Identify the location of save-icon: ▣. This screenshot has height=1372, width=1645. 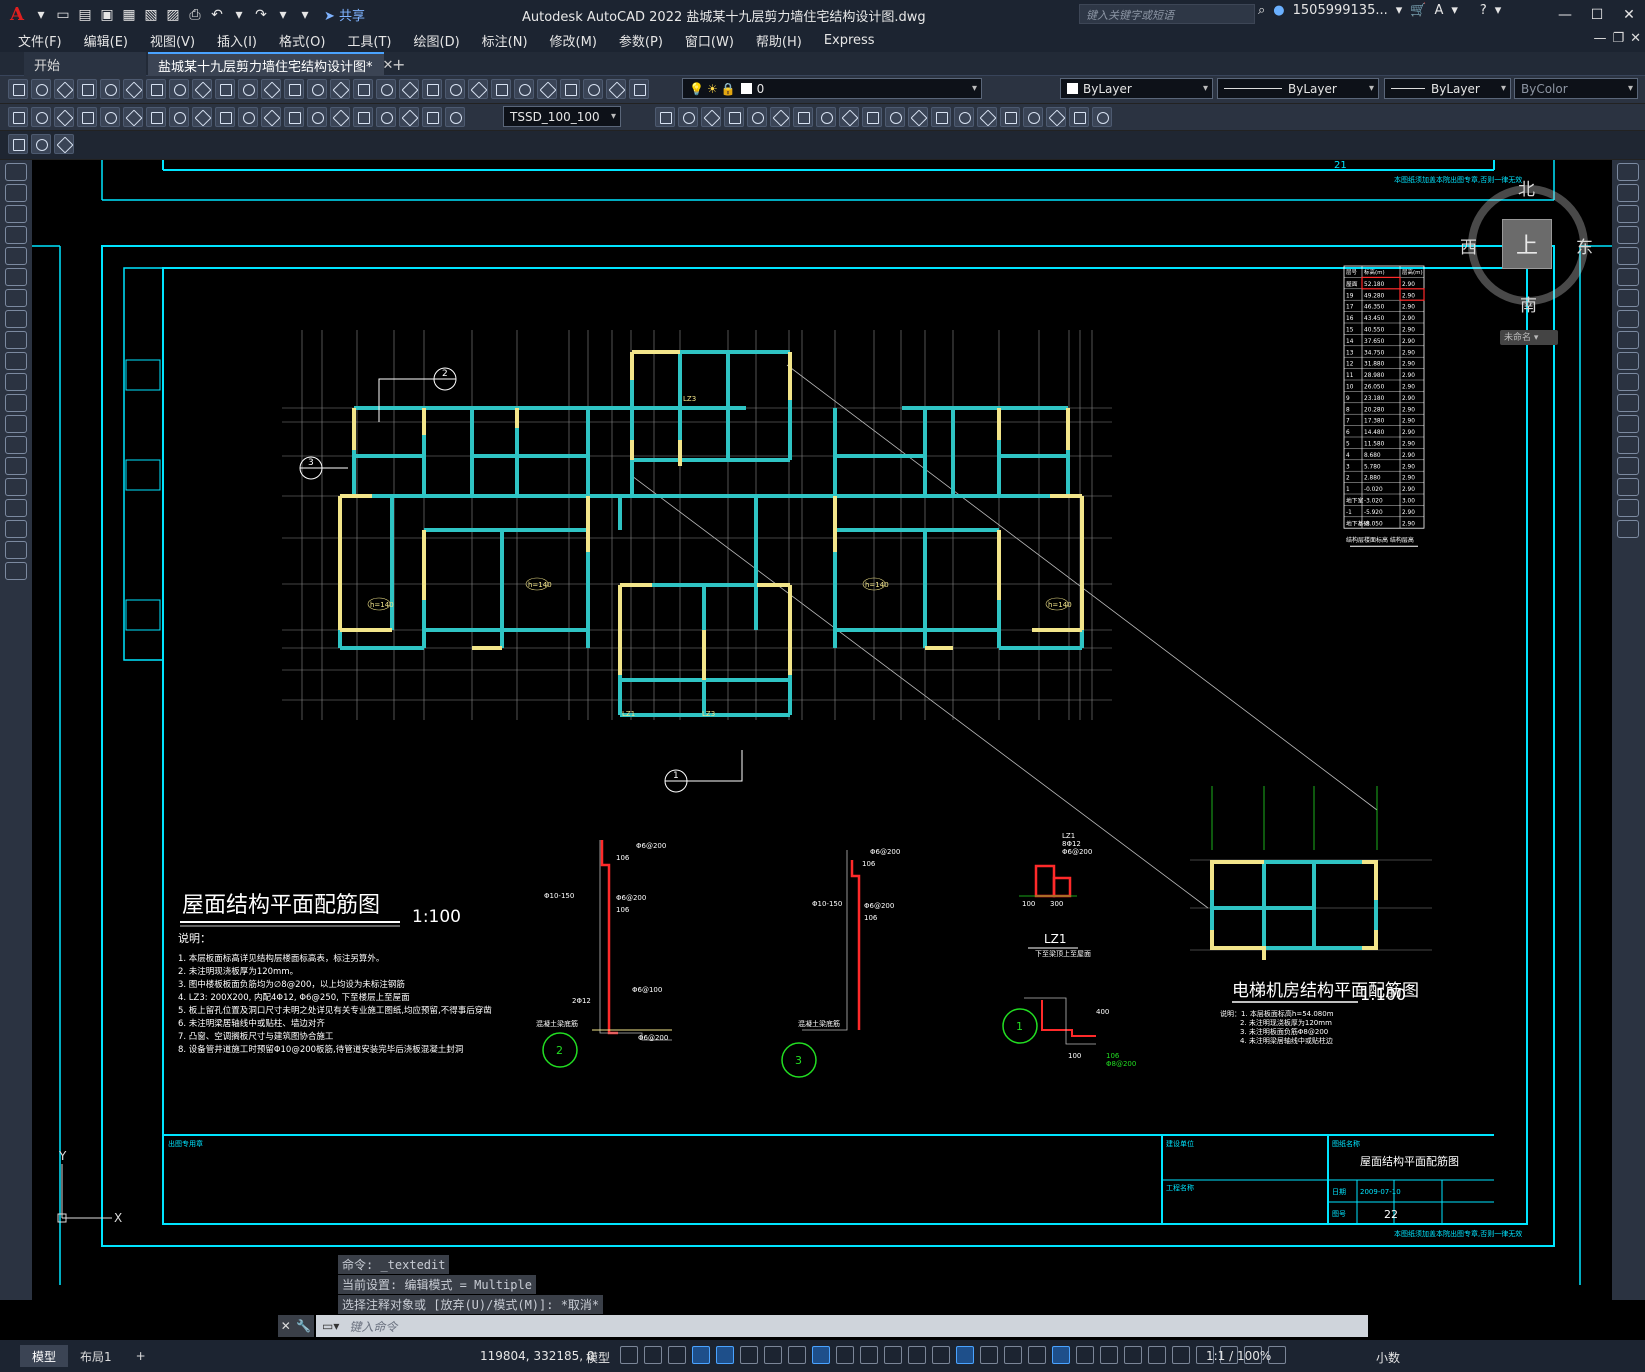
(107, 15).